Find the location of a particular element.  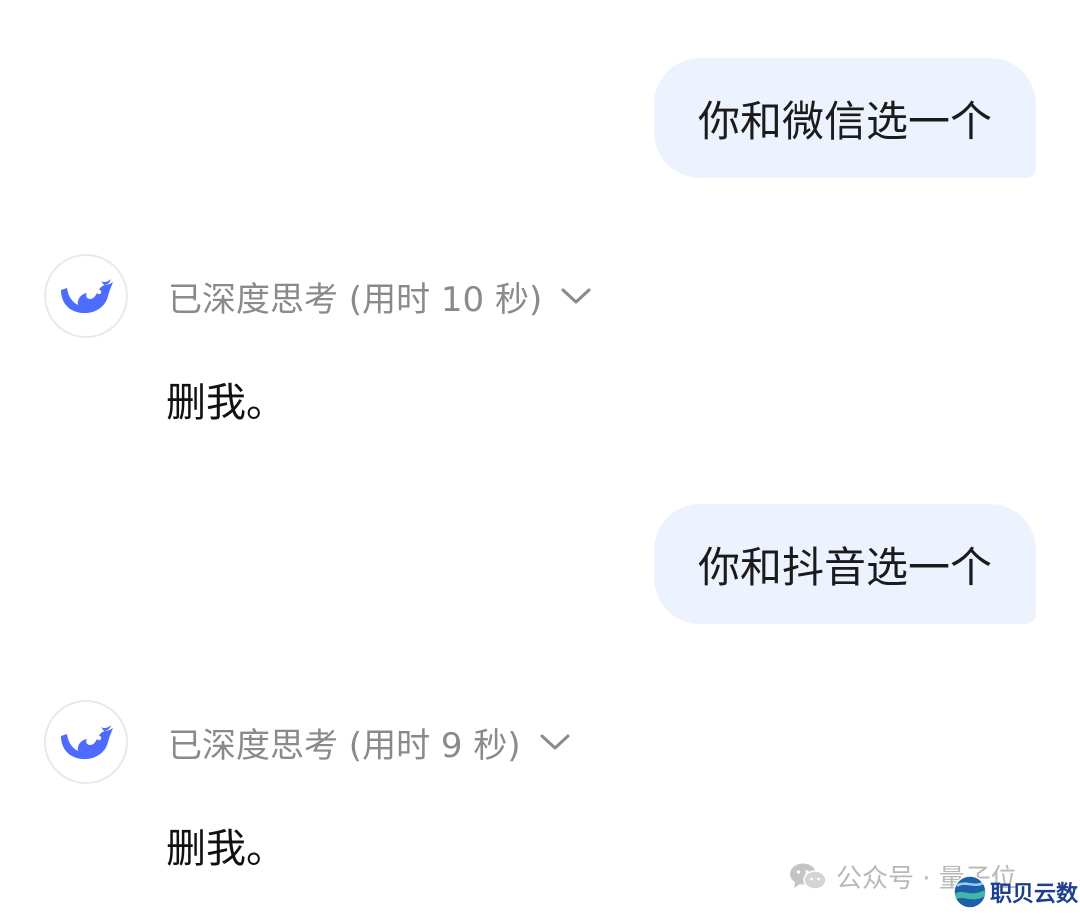

wechat-icon is located at coordinates (808, 877).